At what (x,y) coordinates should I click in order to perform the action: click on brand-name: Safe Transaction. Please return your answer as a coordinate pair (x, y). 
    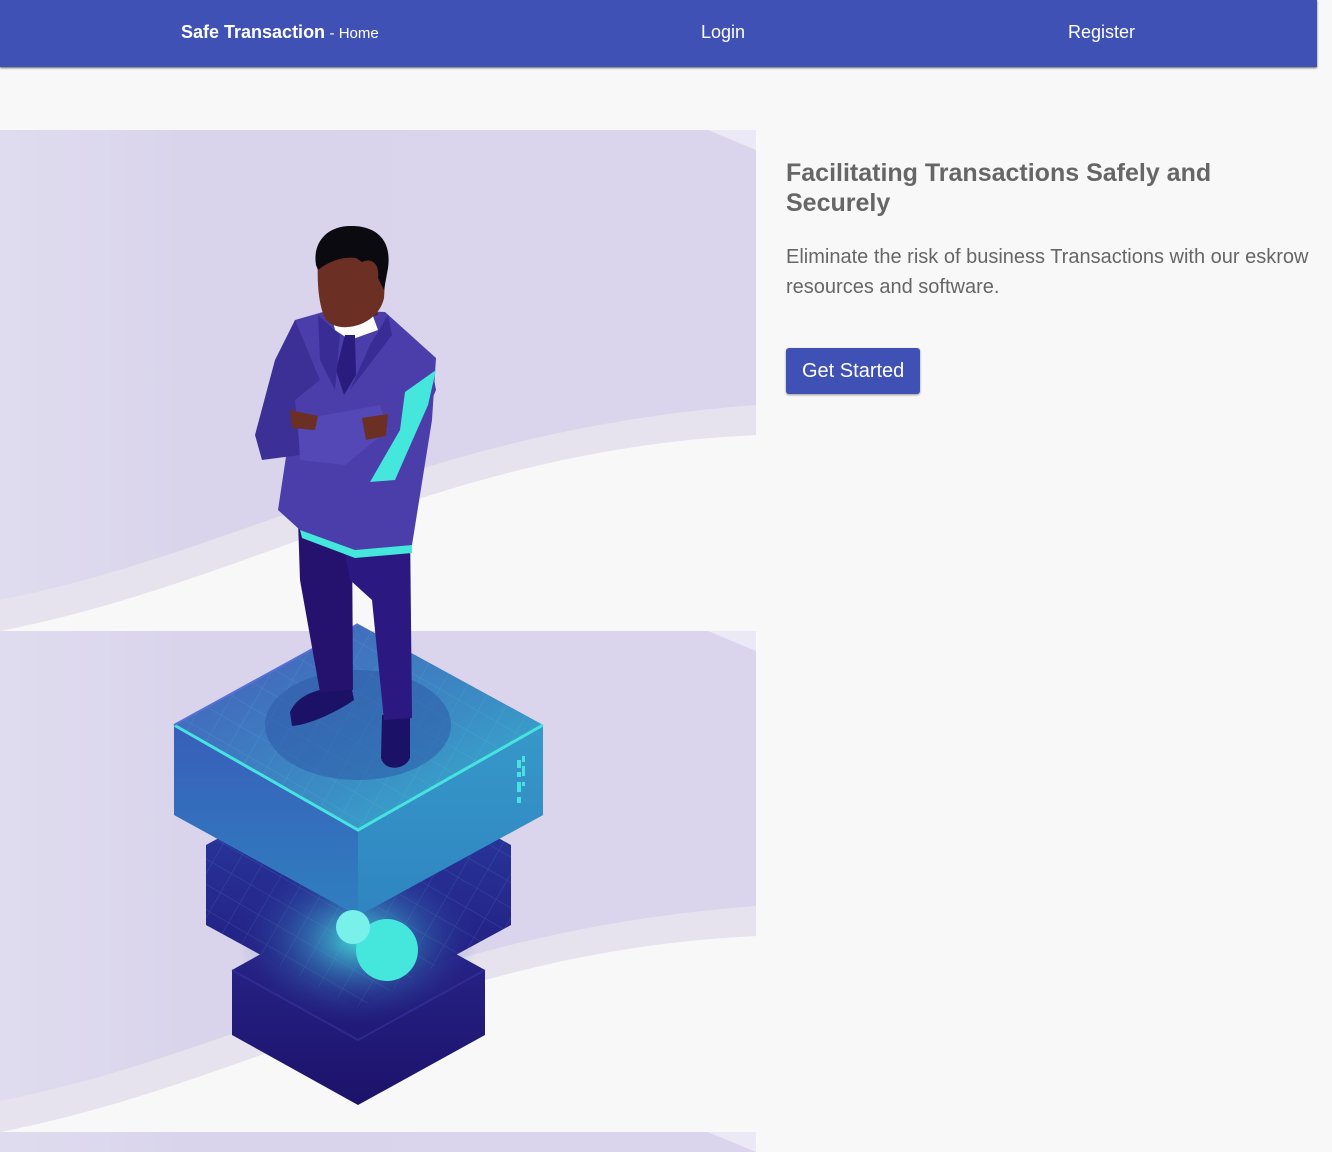
    Looking at the image, I should click on (253, 32).